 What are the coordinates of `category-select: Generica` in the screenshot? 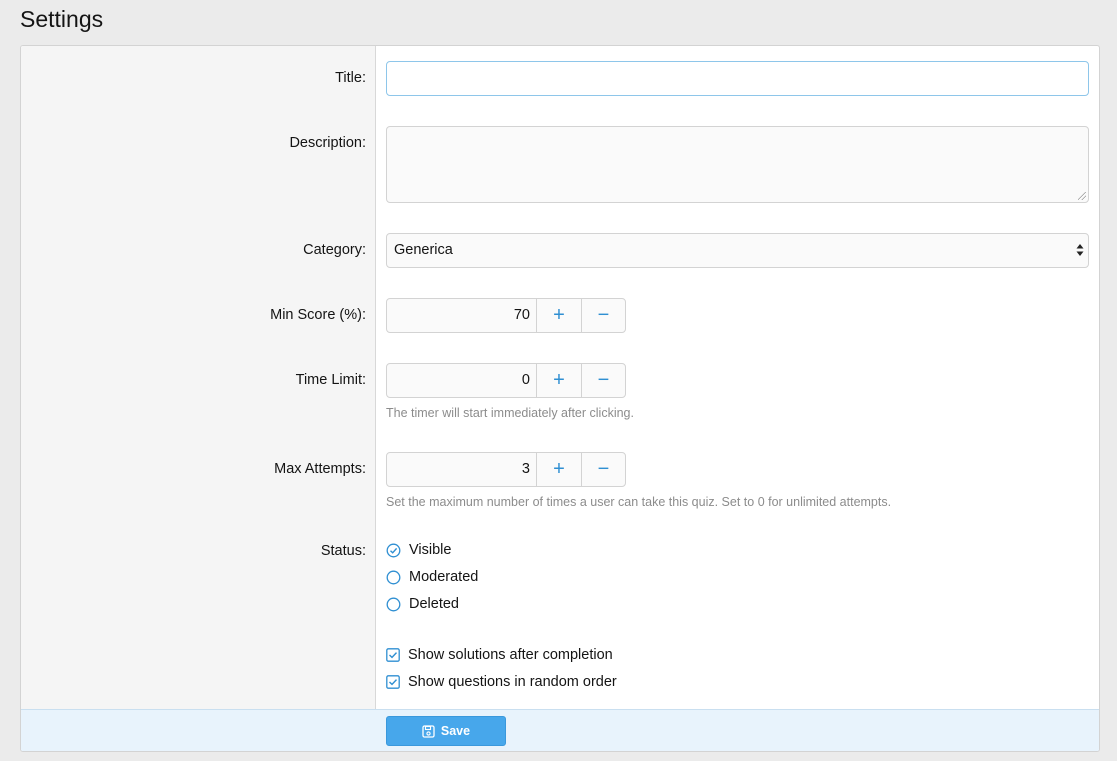 It's located at (737, 250).